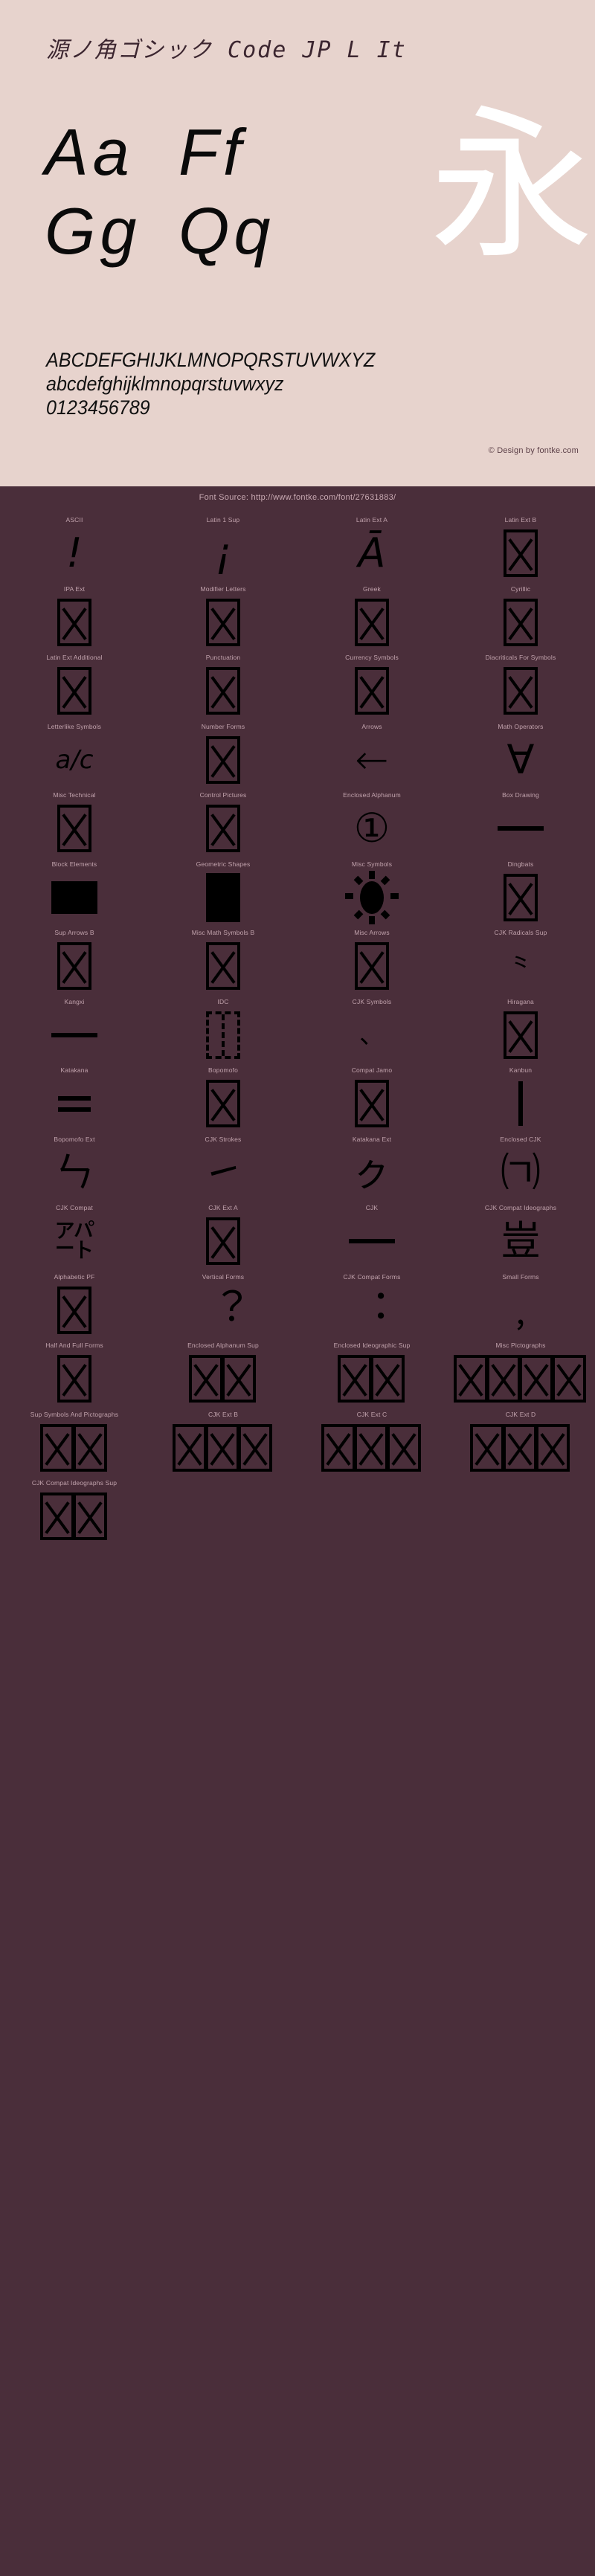  I want to click on unicode-block-cell: CJK Compat Ideographs 豈, so click(521, 1235).